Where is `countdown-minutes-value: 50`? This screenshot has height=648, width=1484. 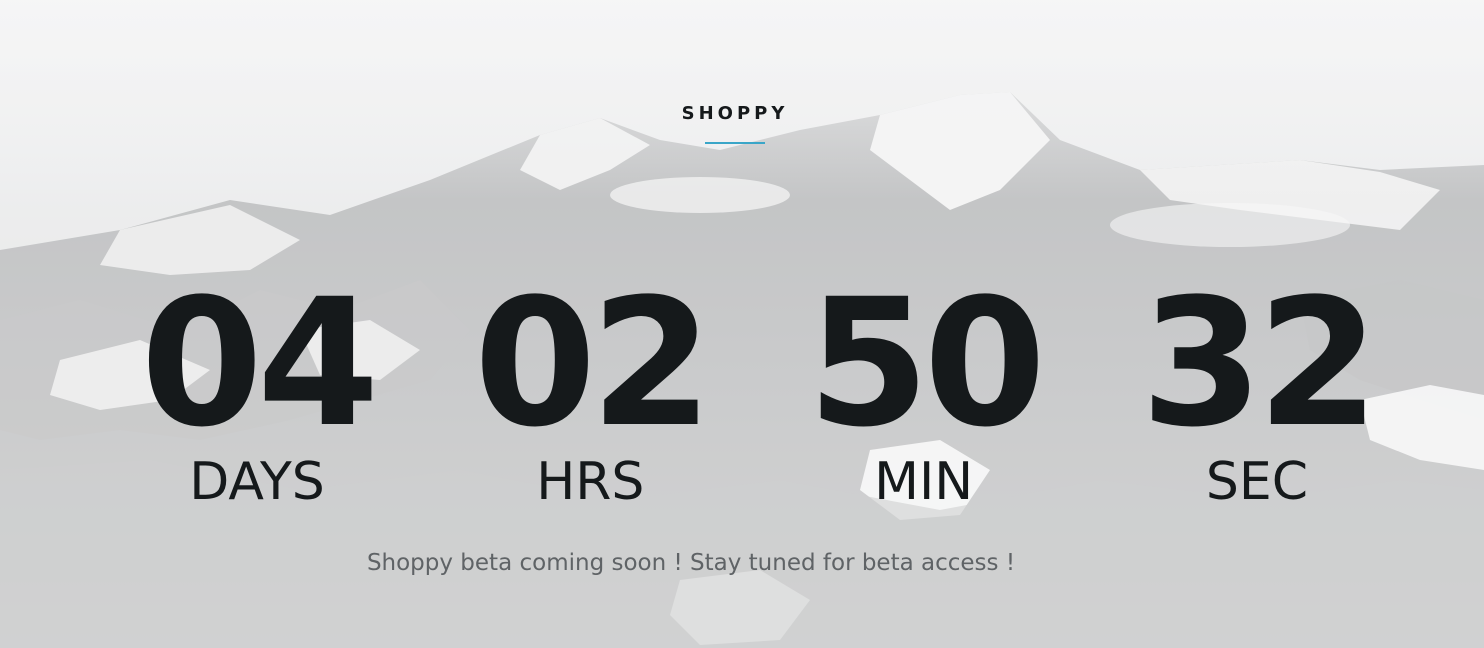 countdown-minutes-value: 50 is located at coordinates (926, 363).